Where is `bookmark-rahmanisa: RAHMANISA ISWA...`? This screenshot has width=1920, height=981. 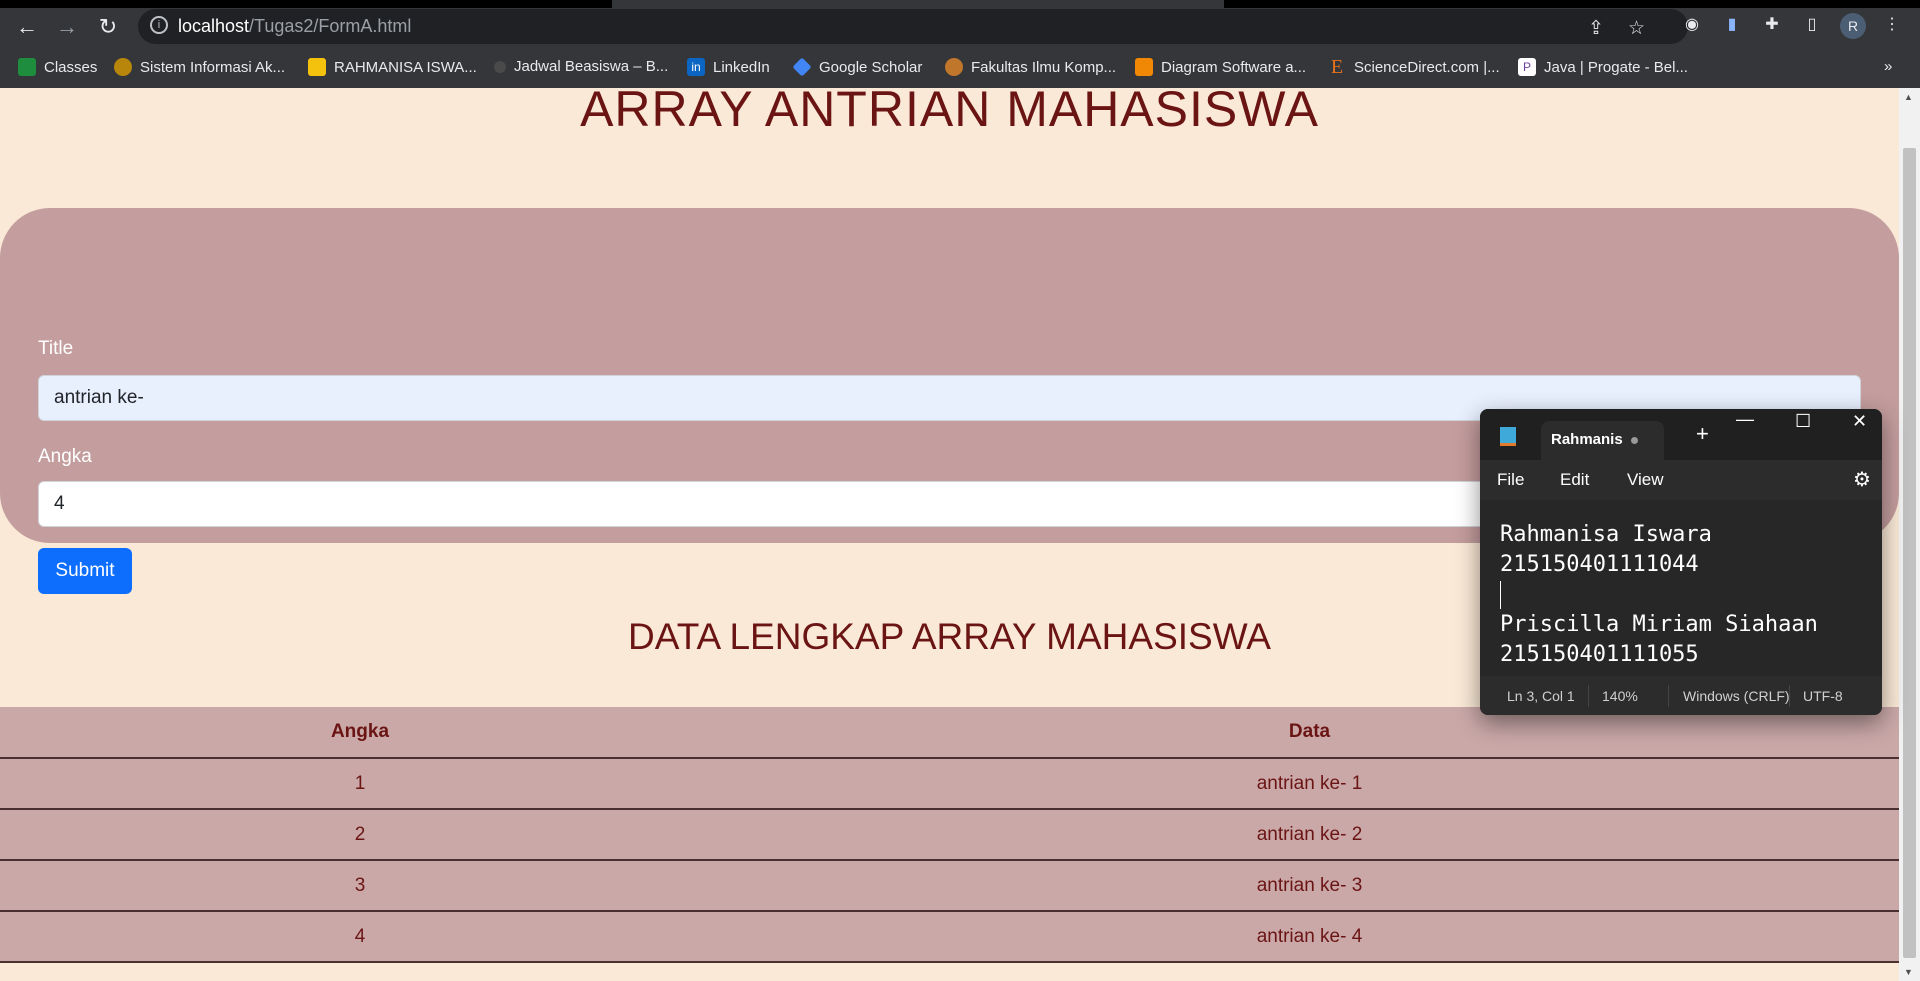 bookmark-rahmanisa: RAHMANISA ISWA... is located at coordinates (392, 67).